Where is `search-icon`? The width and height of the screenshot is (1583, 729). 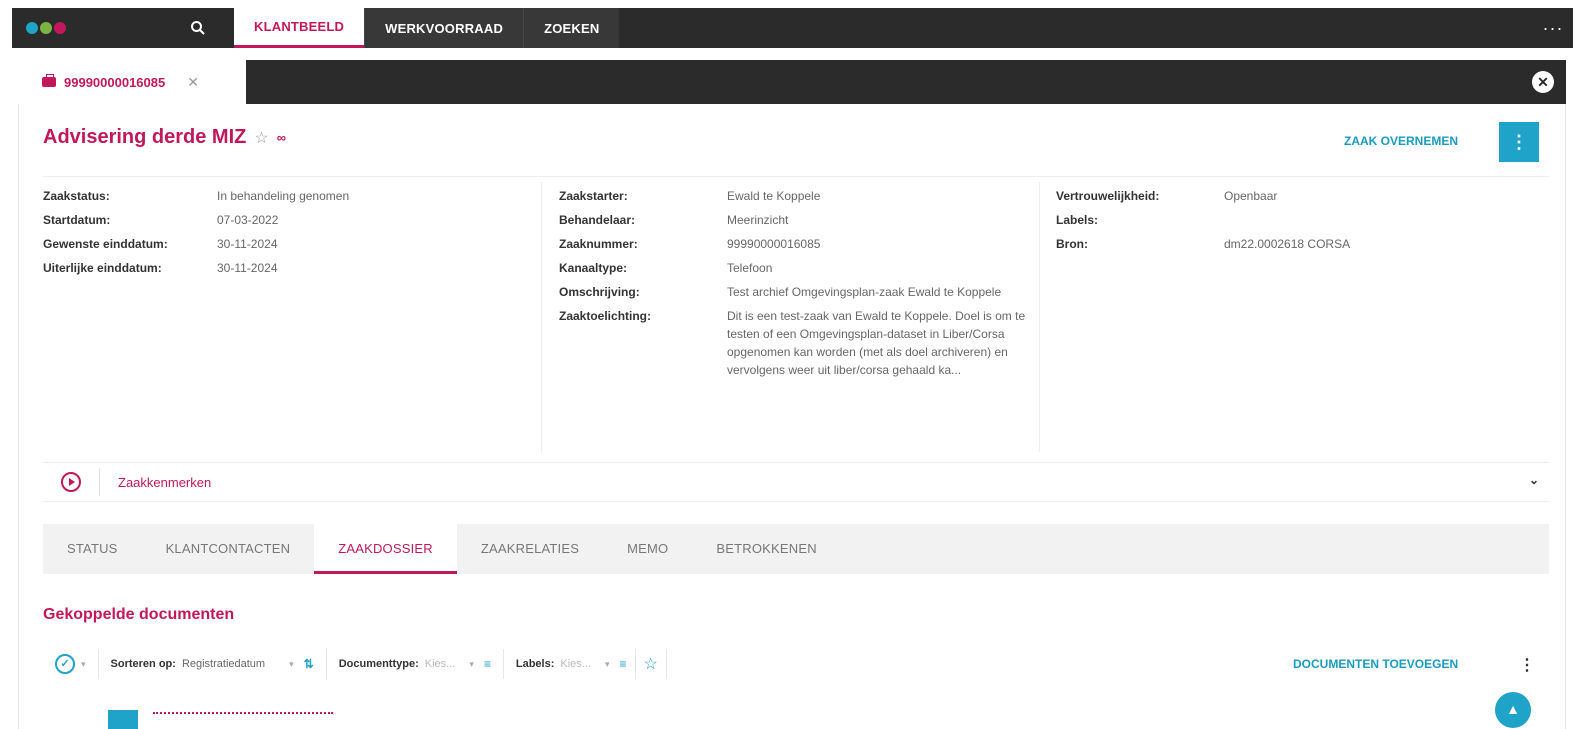 search-icon is located at coordinates (198, 28).